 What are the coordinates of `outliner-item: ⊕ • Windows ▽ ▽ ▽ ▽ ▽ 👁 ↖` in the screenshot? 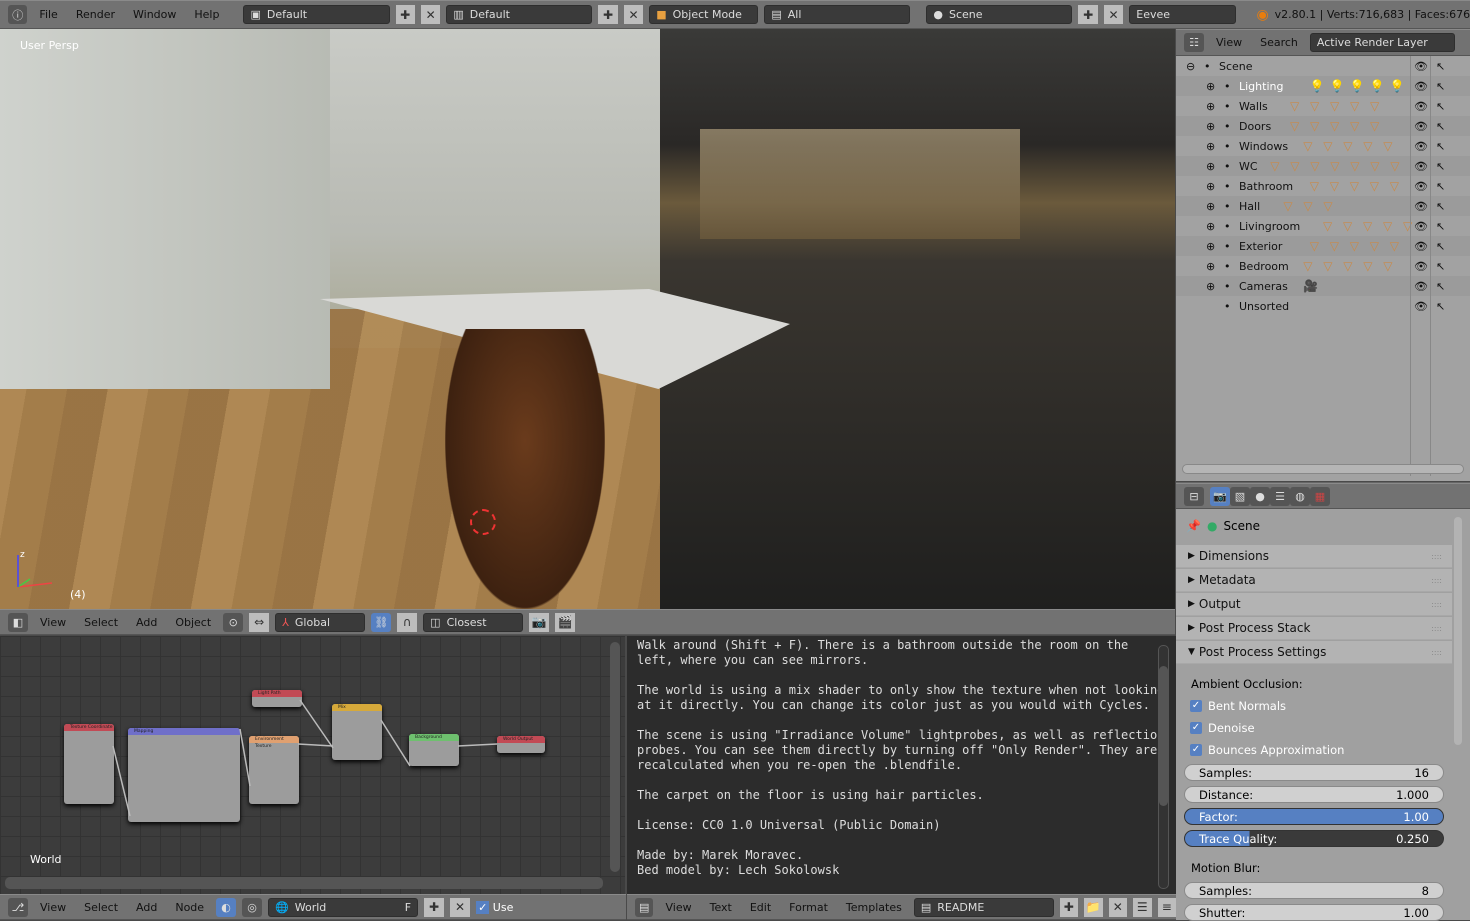 It's located at (1323, 146).